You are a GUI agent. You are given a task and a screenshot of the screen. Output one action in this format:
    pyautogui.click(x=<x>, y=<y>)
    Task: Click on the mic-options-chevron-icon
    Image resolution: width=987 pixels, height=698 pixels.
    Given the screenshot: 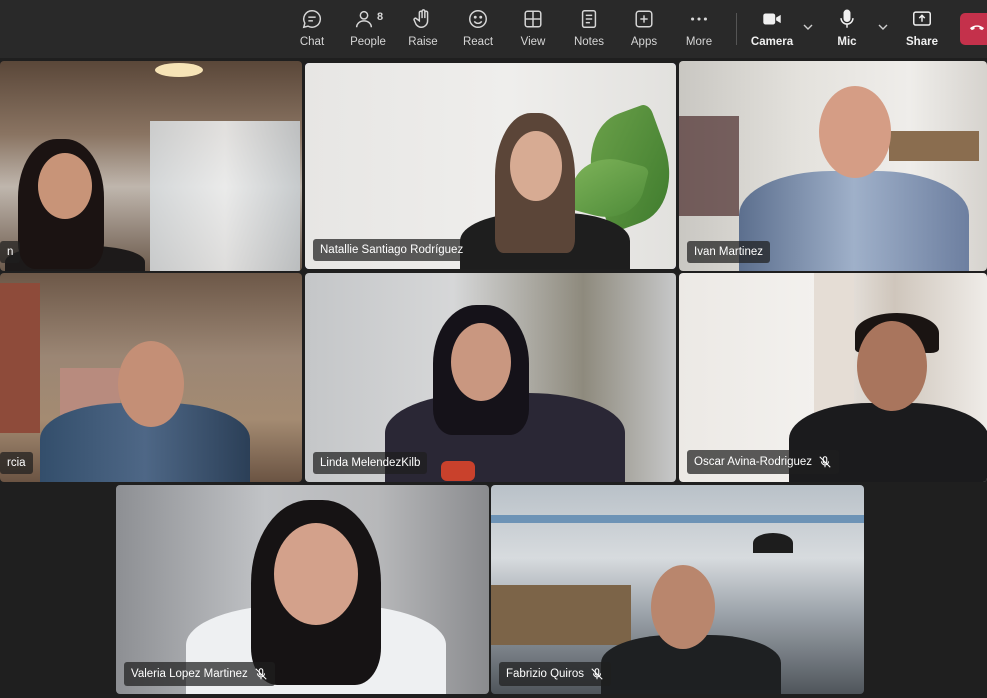 What is the action you would take?
    pyautogui.click(x=883, y=27)
    